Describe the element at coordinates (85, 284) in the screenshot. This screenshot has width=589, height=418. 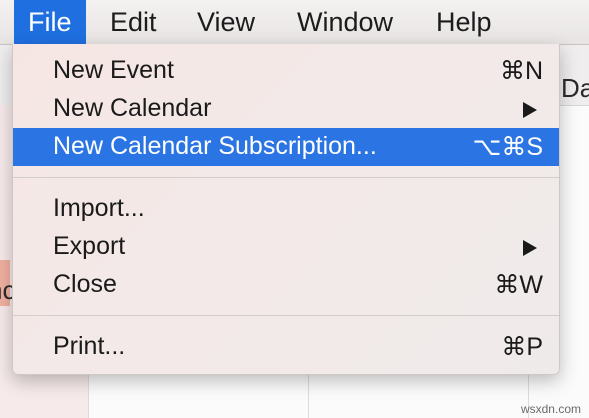
I see `menu-item-label: Close` at that location.